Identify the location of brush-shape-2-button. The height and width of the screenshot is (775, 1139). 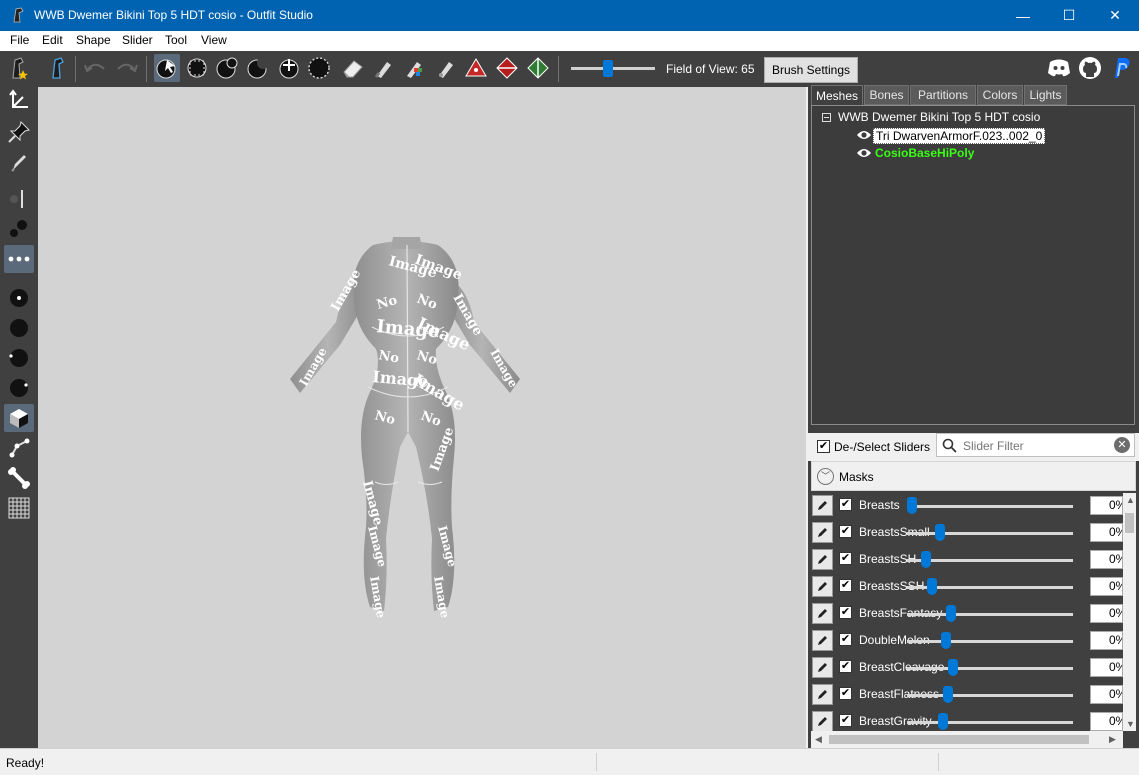
(19, 328).